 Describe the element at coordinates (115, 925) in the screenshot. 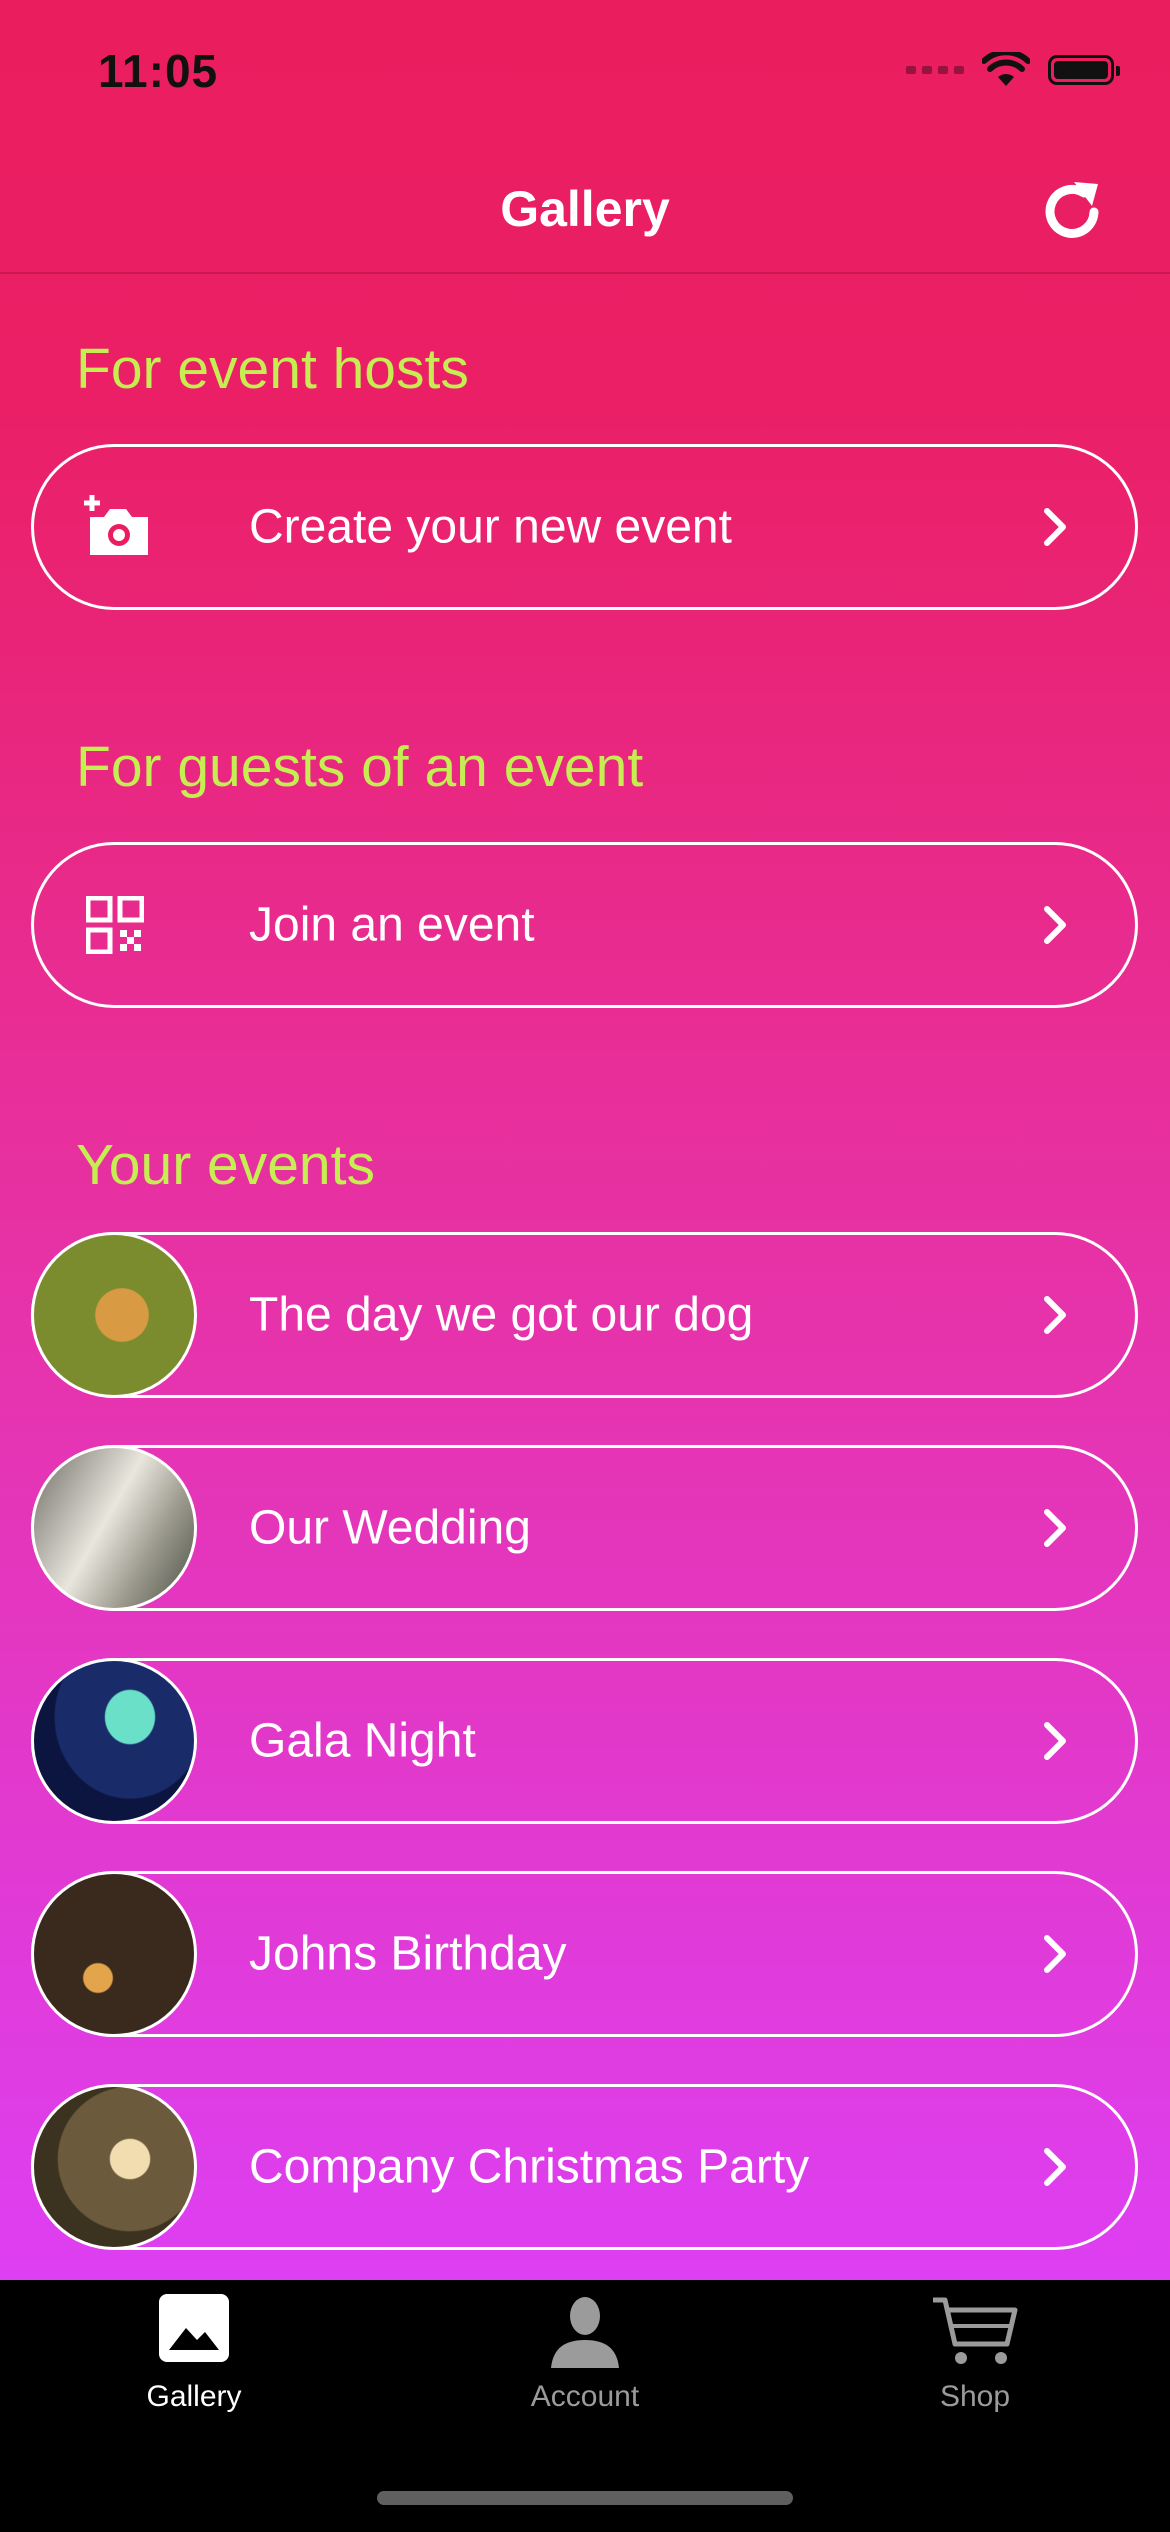

I see `qr-code-icon` at that location.